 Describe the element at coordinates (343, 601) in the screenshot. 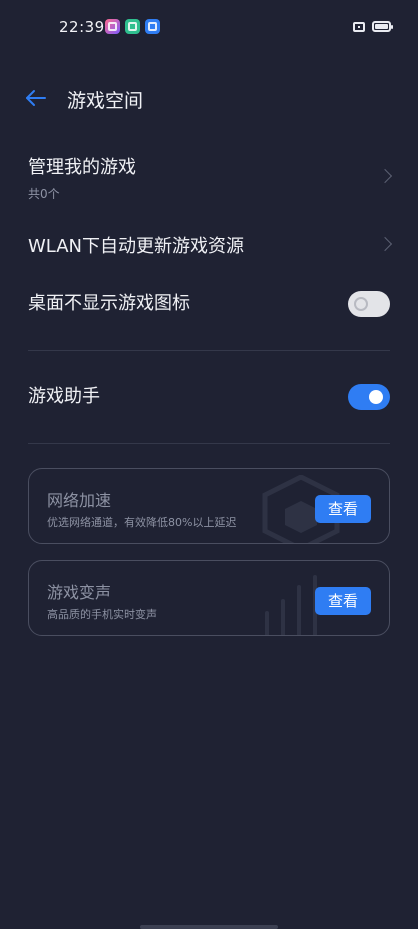

I see `voice-changer-view-button: 查看` at that location.